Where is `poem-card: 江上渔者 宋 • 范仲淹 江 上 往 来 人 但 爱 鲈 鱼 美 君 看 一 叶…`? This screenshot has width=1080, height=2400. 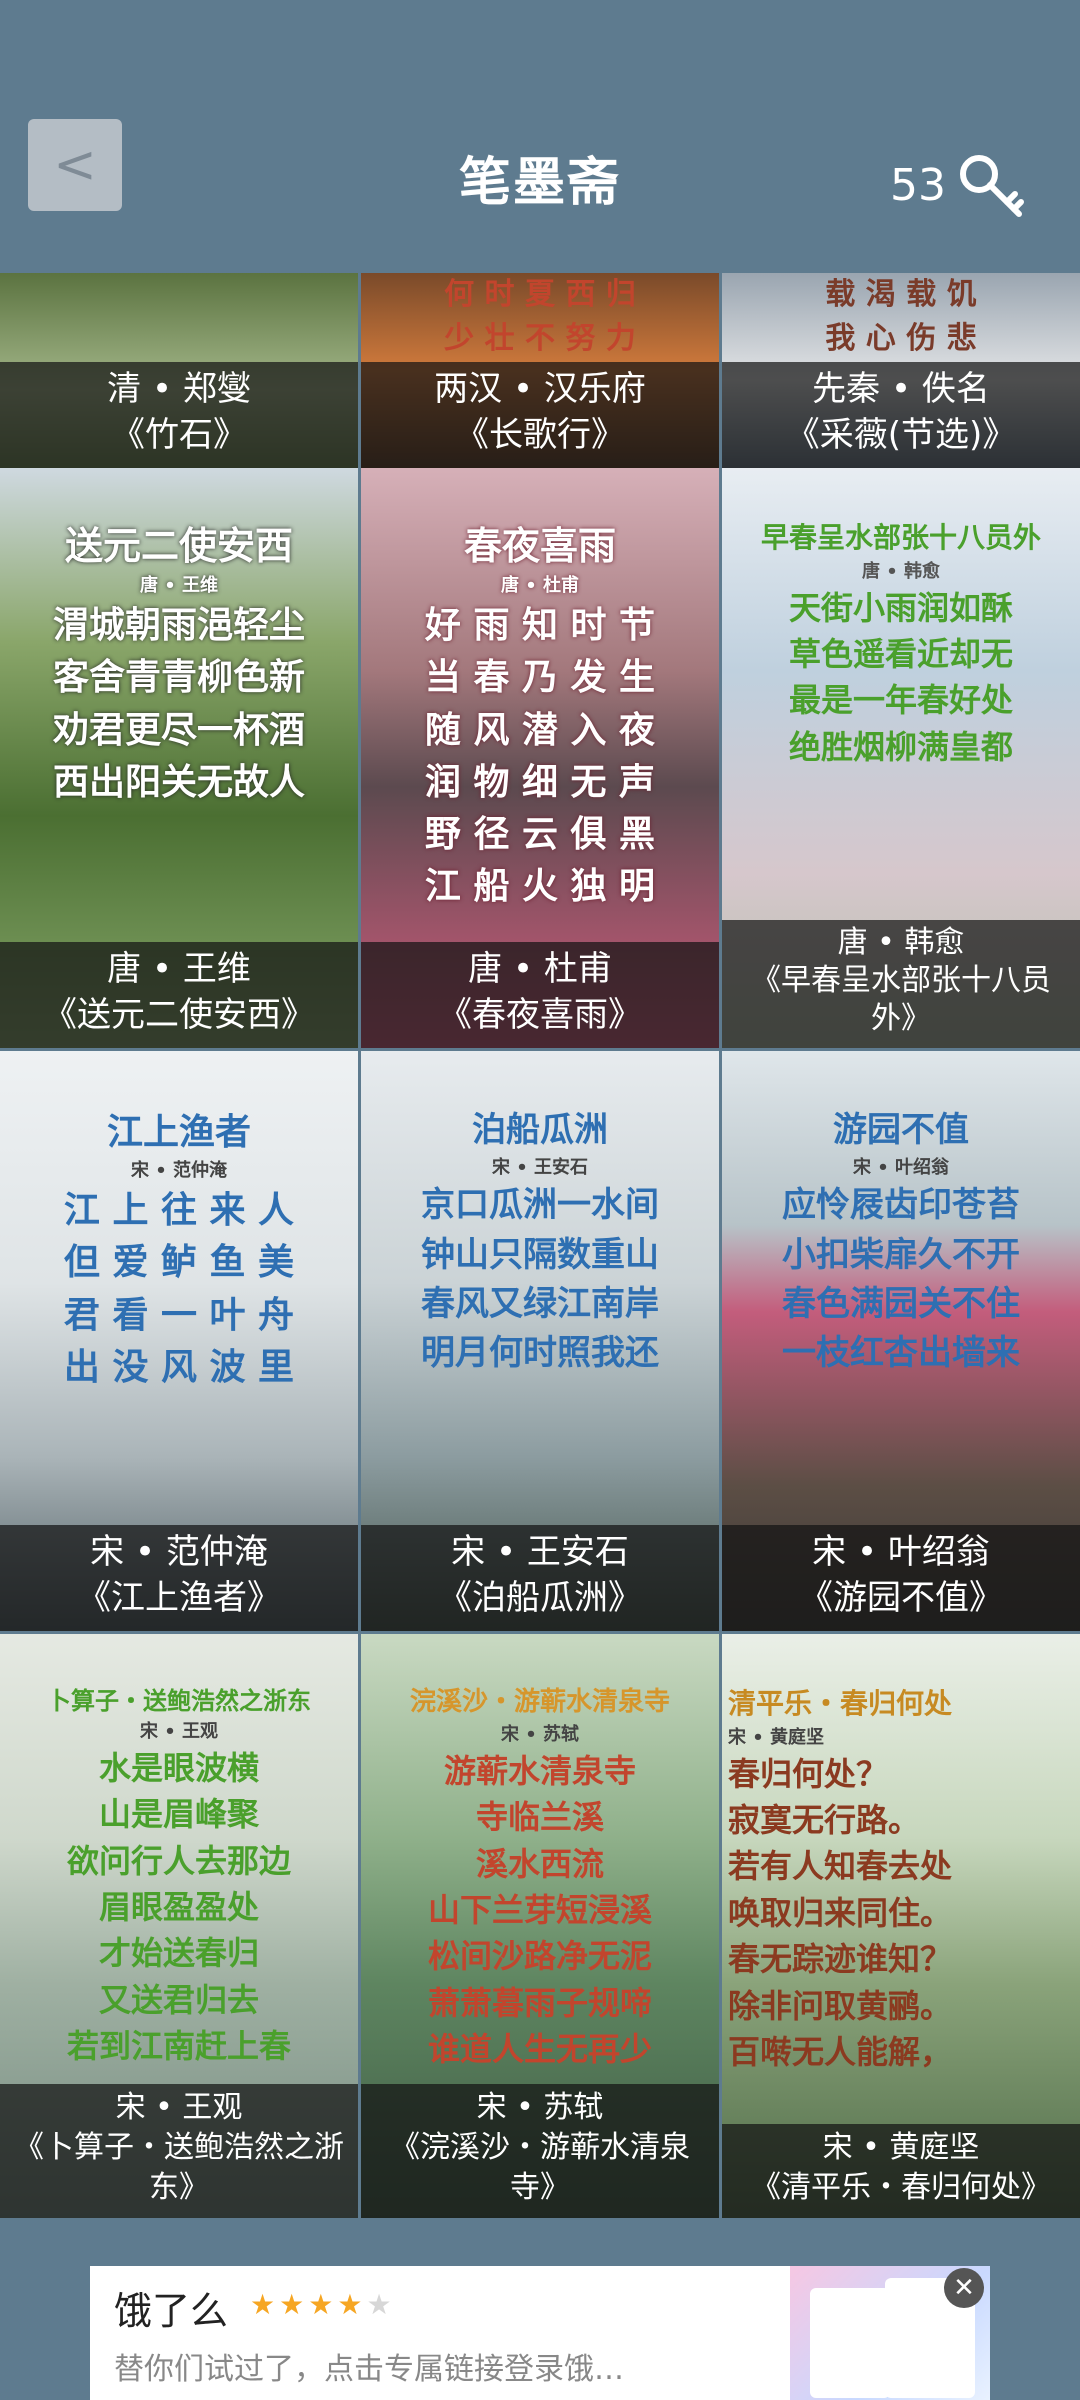
poem-card: 江上渔者 宋 • 范仲淹 江 上 往 来 人 但 爱 鲈 鱼 美 君 看 一 叶… is located at coordinates (179, 1341).